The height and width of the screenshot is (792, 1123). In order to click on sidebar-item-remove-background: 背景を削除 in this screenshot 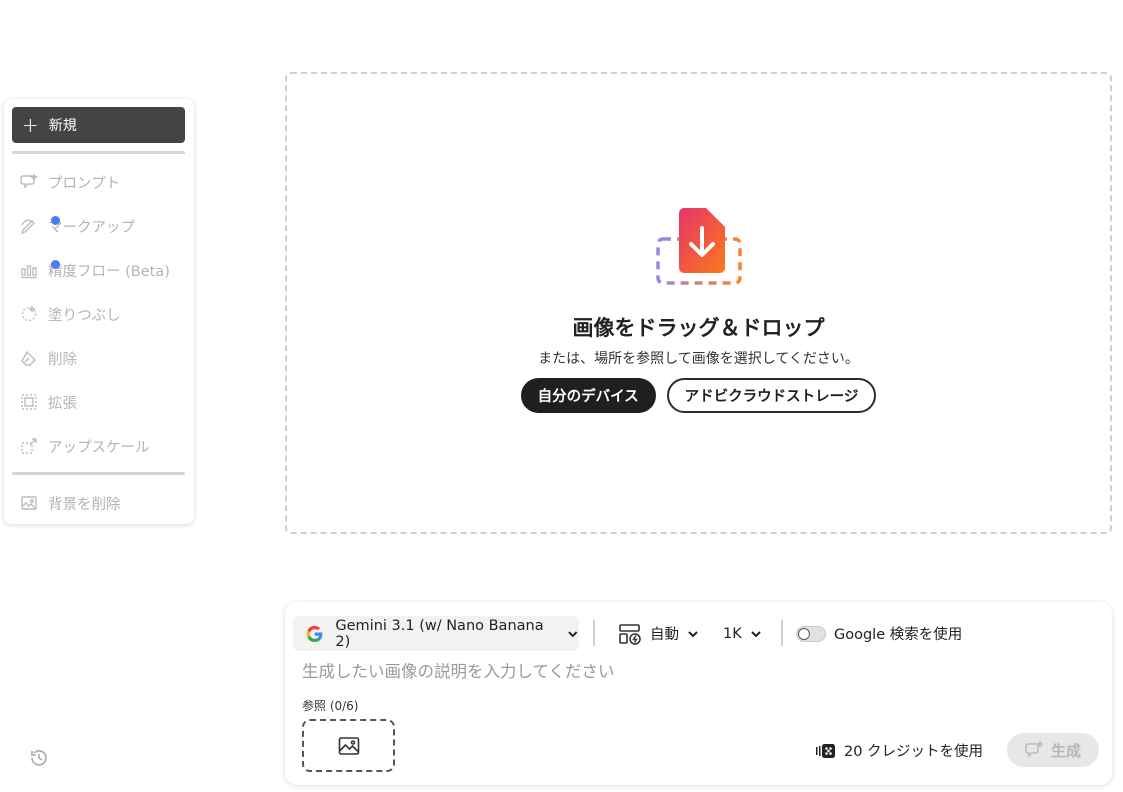, I will do `click(99, 503)`.